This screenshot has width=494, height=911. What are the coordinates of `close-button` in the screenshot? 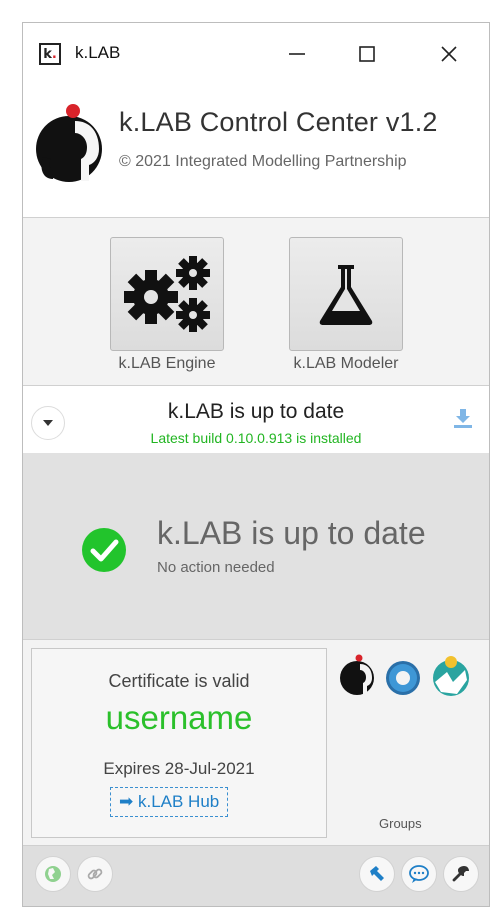 It's located at (449, 54).